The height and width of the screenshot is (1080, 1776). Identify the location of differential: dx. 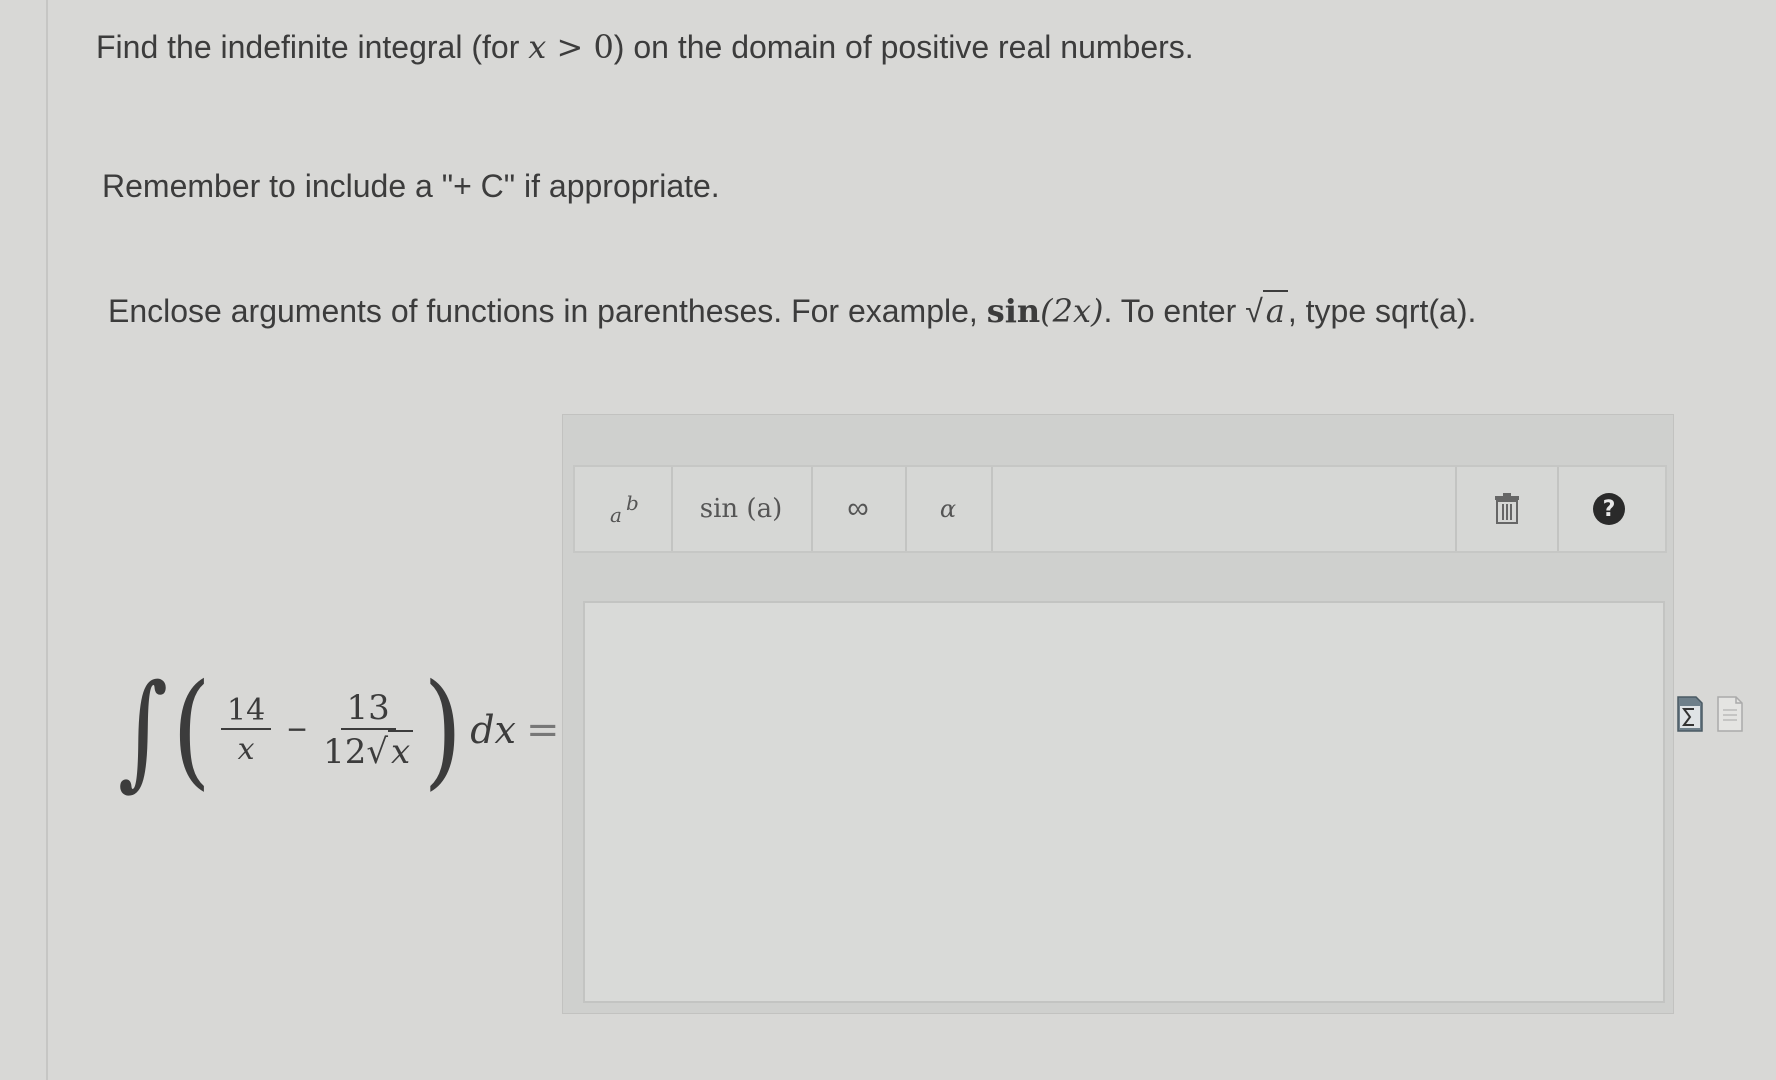
(493, 730).